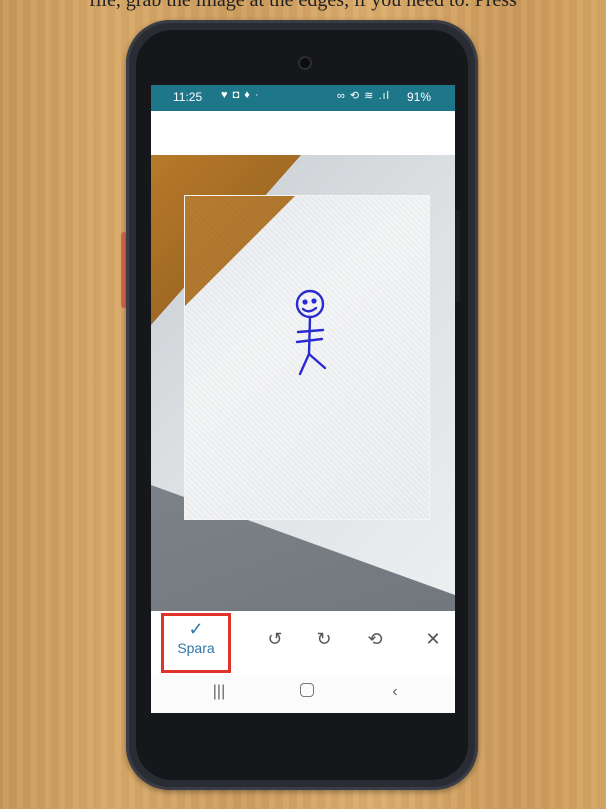 Image resolution: width=606 pixels, height=809 pixels. I want to click on save-label: Spara, so click(196, 648).